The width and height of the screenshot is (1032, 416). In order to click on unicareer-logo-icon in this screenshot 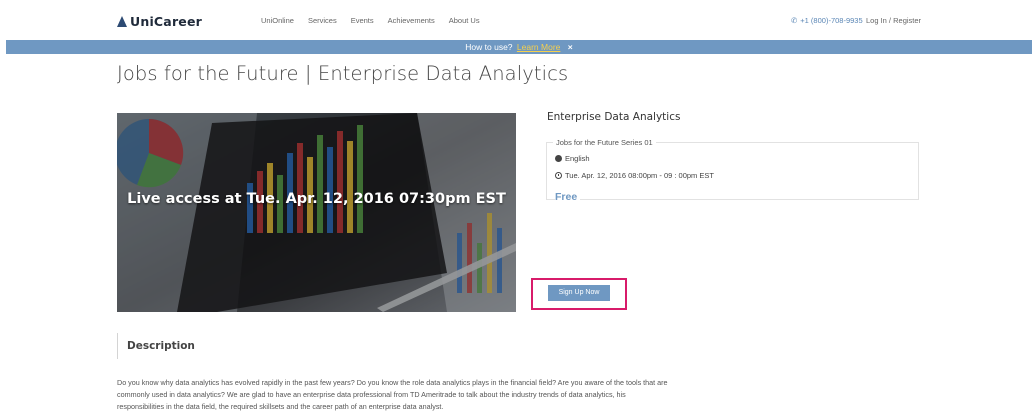, I will do `click(122, 21)`.